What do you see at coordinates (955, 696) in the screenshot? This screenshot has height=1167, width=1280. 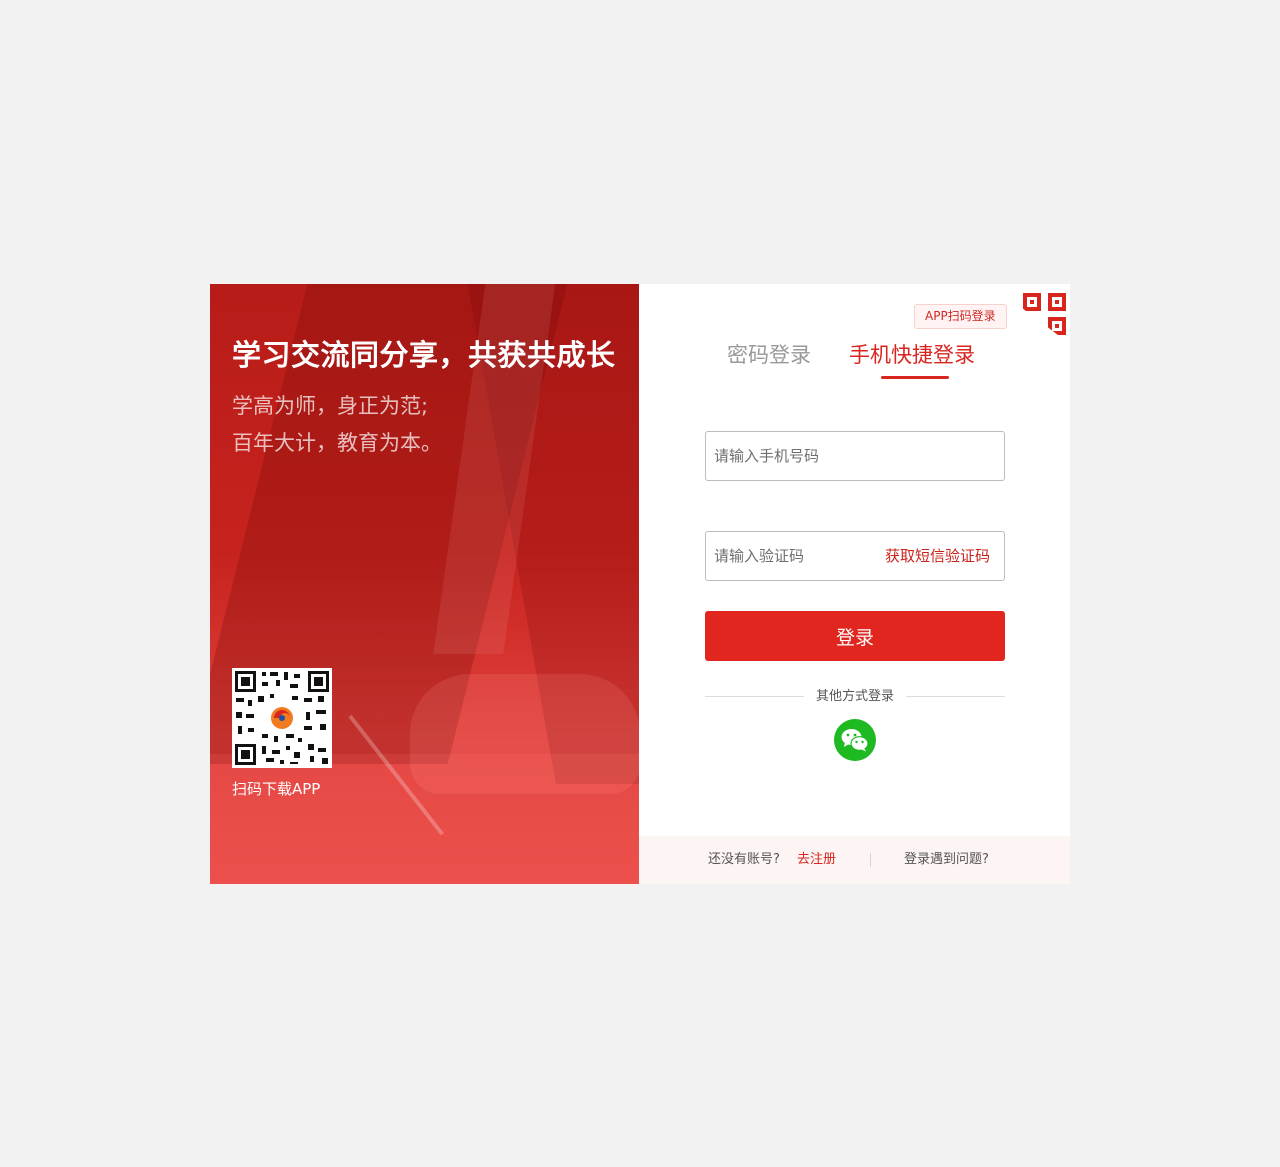 I see `divider-line` at bounding box center [955, 696].